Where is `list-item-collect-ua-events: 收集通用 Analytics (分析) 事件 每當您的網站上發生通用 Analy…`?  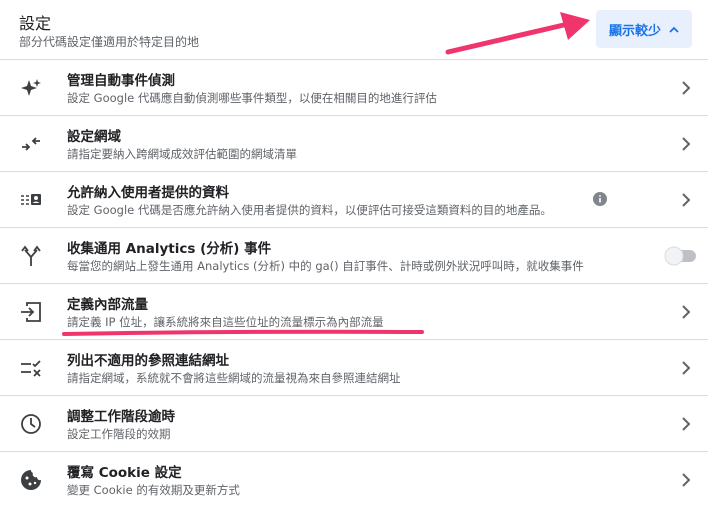
list-item-collect-ua-events: 收集通用 Analytics (分析) 事件 每當您的網站上發生通用 Analy… is located at coordinates (354, 256).